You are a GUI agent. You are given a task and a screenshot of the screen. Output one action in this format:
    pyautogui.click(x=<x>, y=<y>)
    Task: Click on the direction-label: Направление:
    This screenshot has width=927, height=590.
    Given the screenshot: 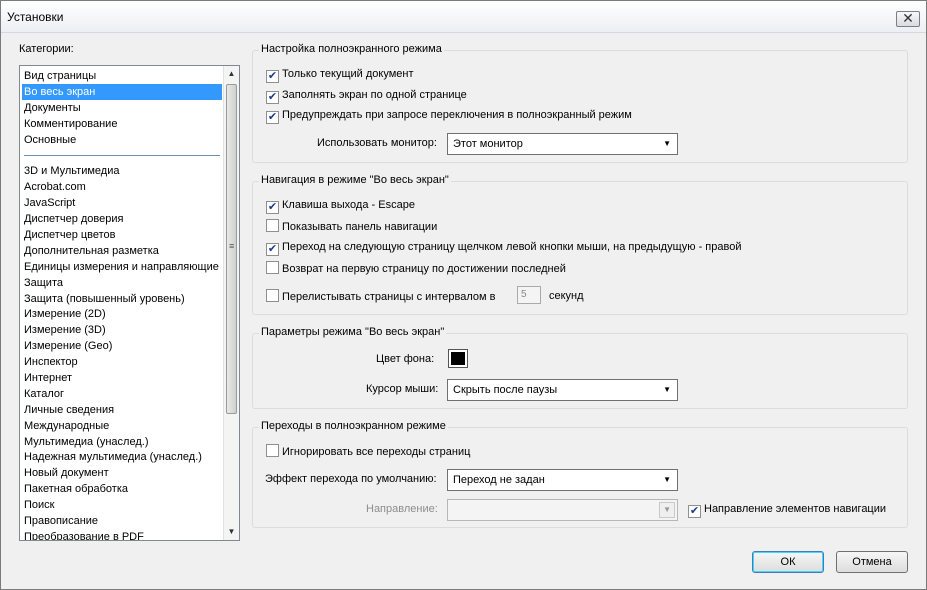 What is the action you would take?
    pyautogui.click(x=402, y=509)
    